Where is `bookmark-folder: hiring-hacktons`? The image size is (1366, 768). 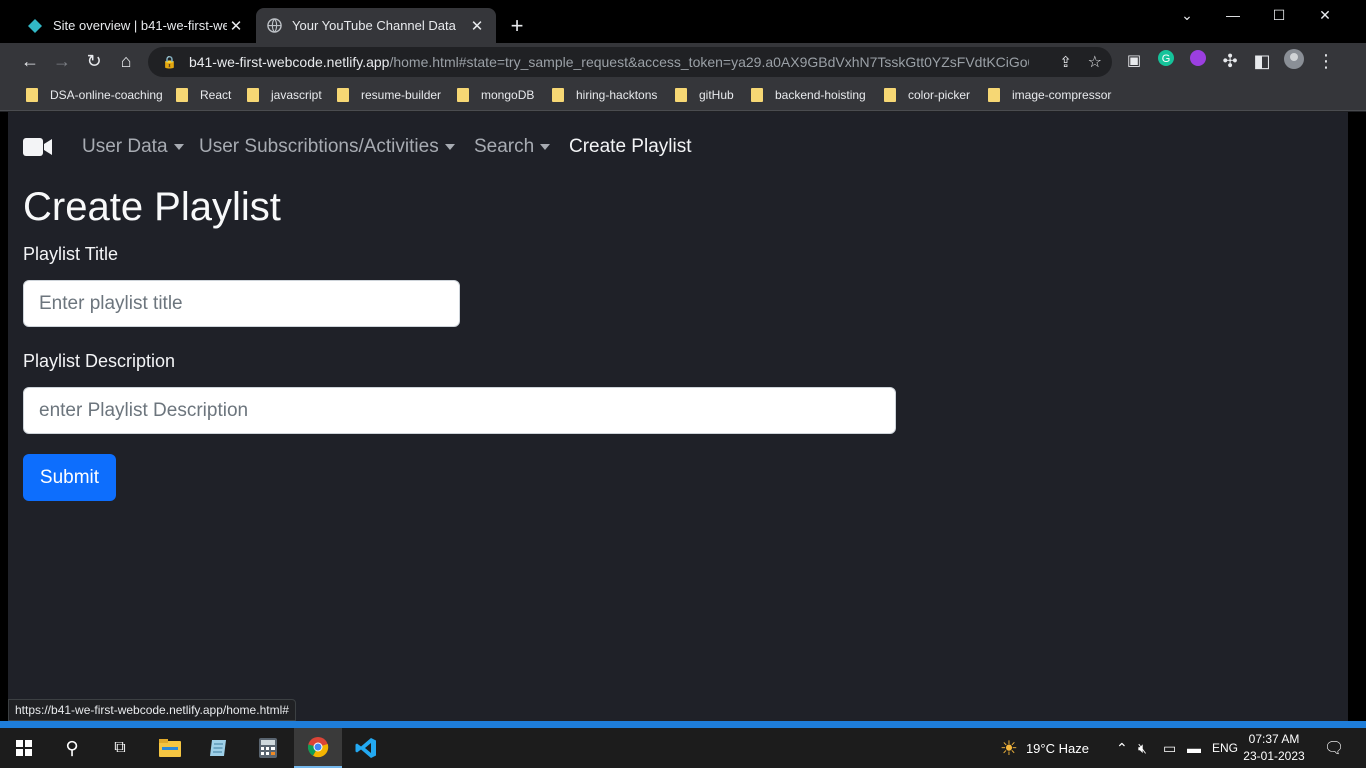 bookmark-folder: hiring-hacktons is located at coordinates (604, 95).